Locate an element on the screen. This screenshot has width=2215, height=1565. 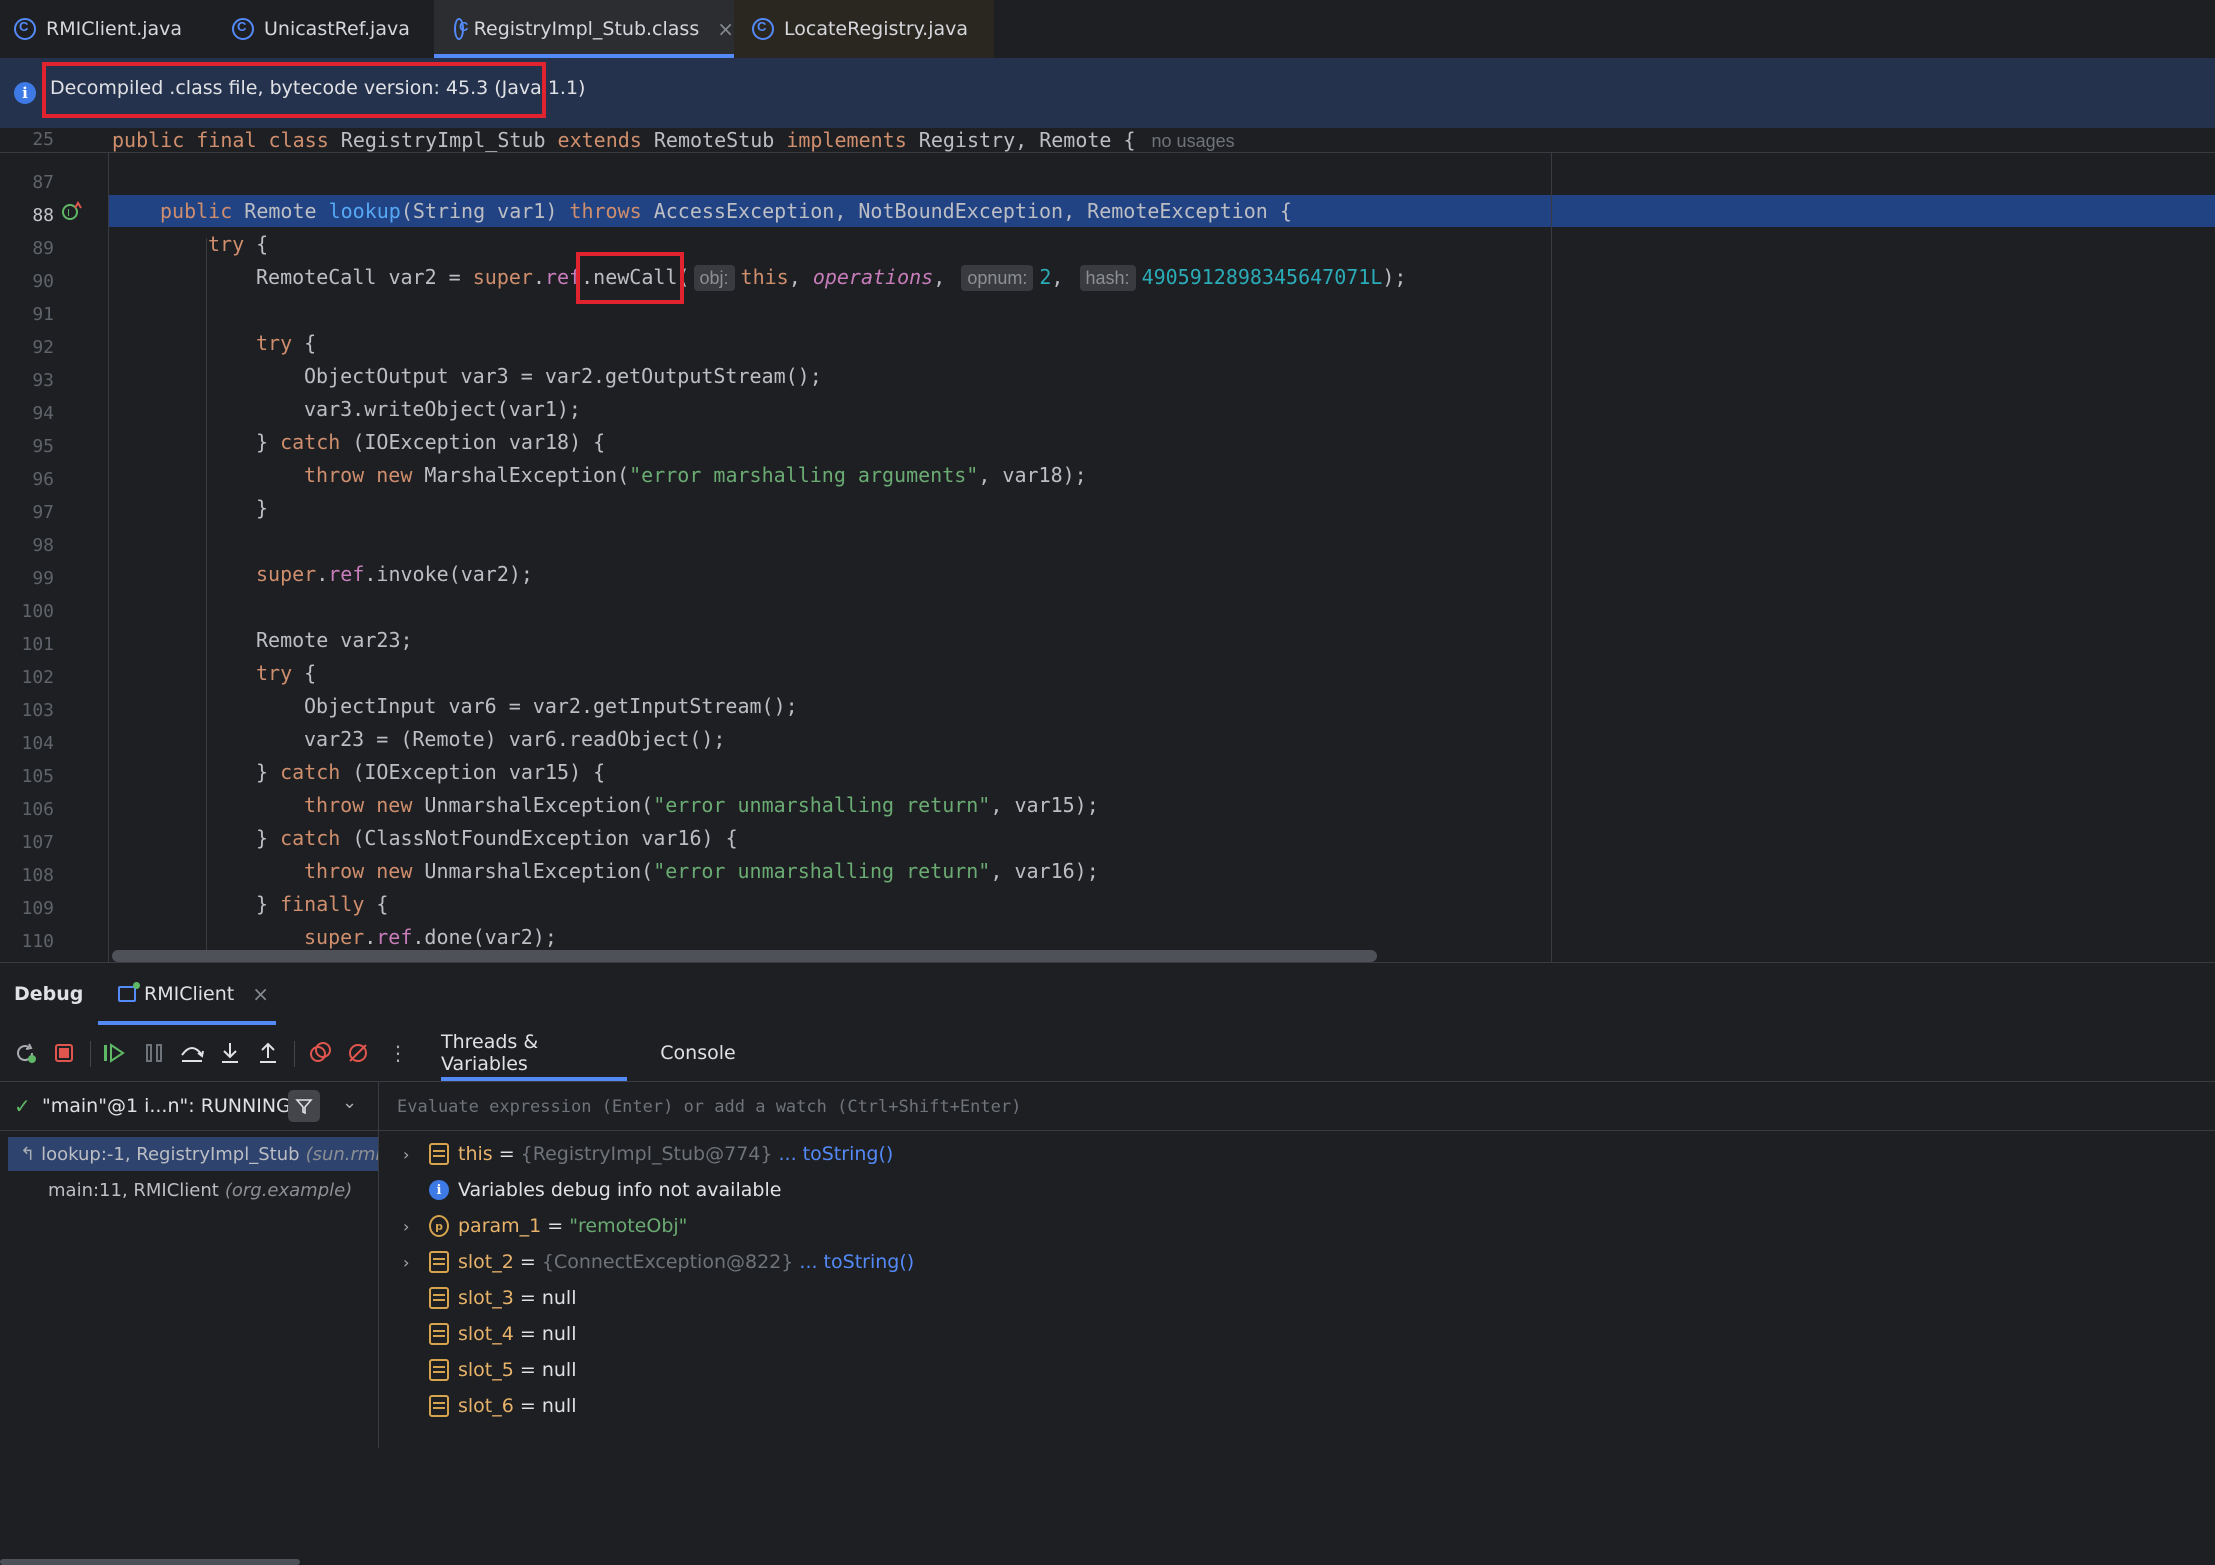
variable-name: slot_5 is located at coordinates (486, 1370).